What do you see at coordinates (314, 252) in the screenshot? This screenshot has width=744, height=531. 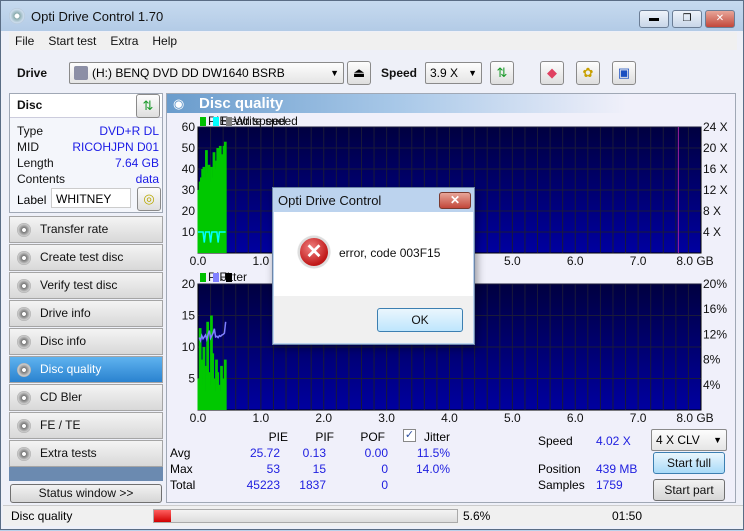 I see `error-icon: ✕` at bounding box center [314, 252].